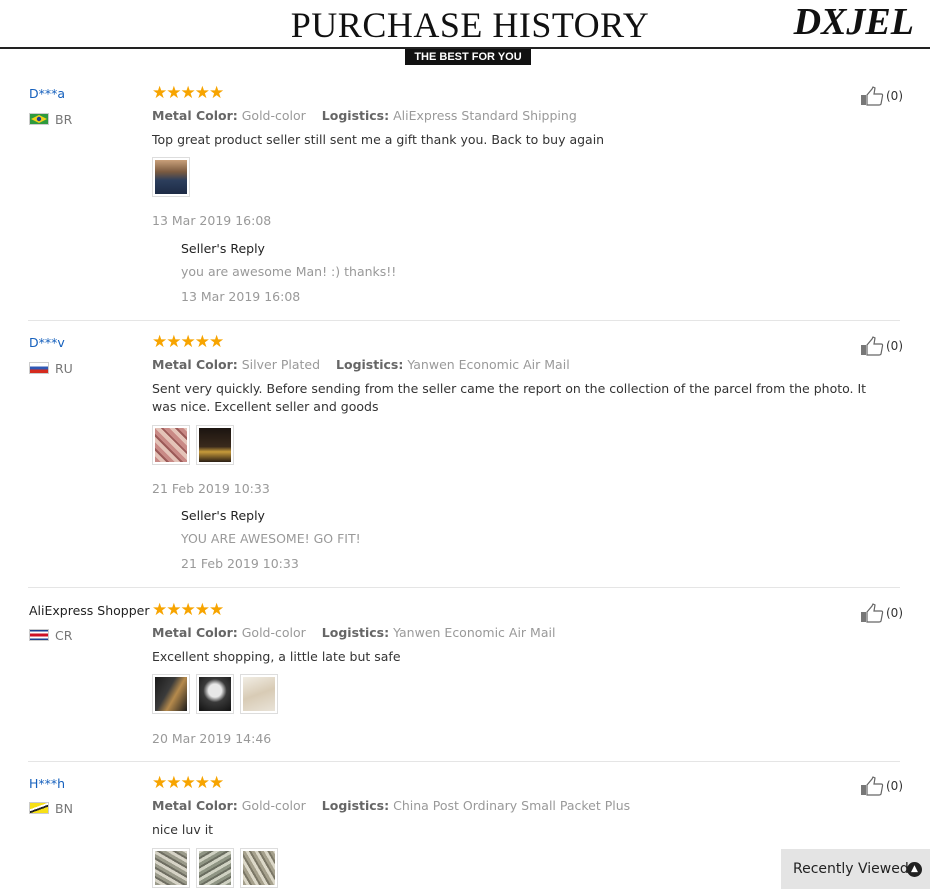 This screenshot has height=895, width=930. I want to click on review-date: 20 Mar 2019 14:46, so click(212, 738).